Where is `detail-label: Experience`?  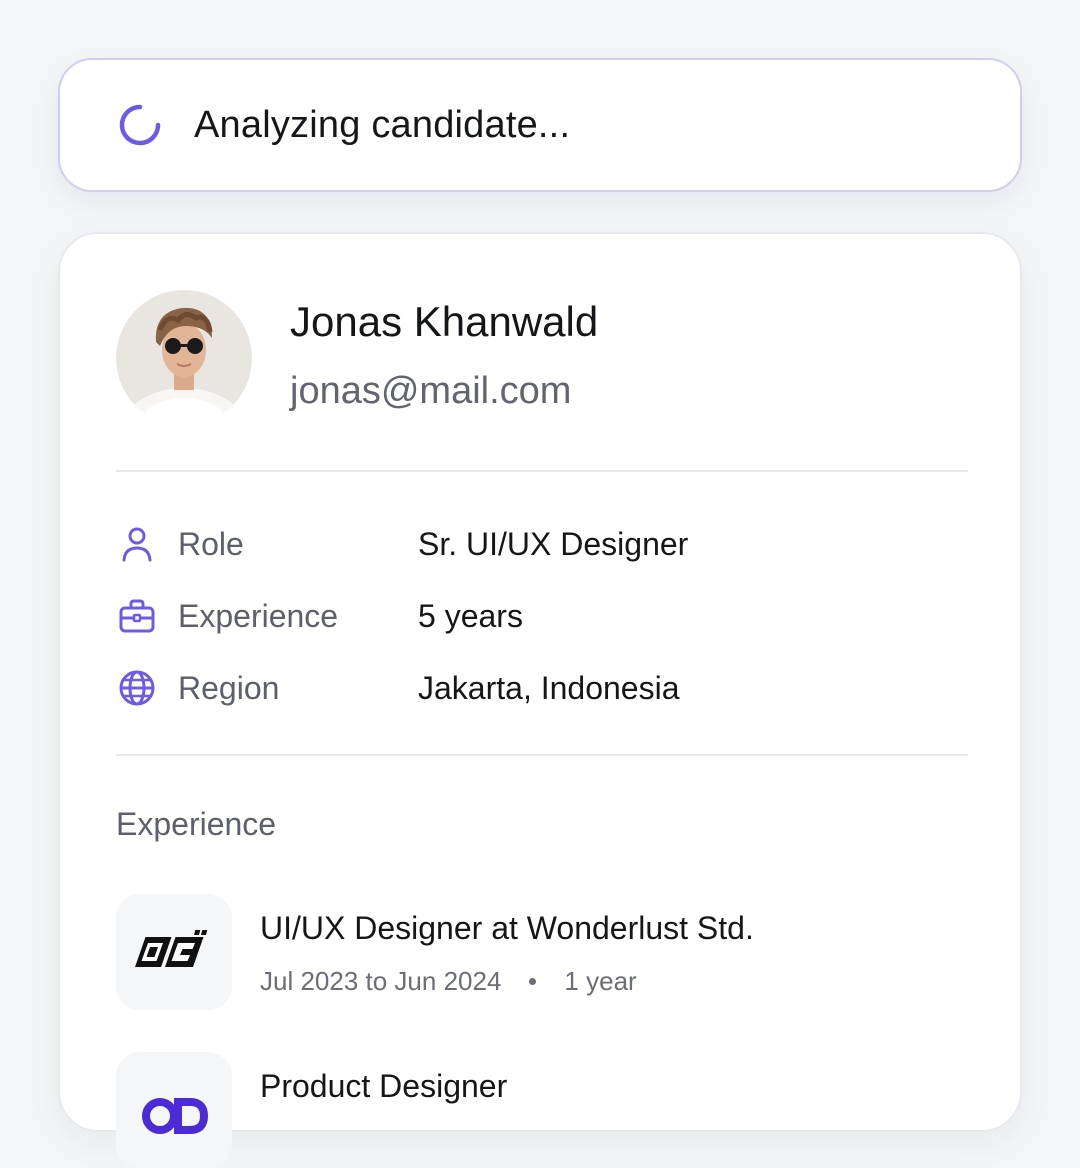
detail-label: Experience is located at coordinates (258, 615).